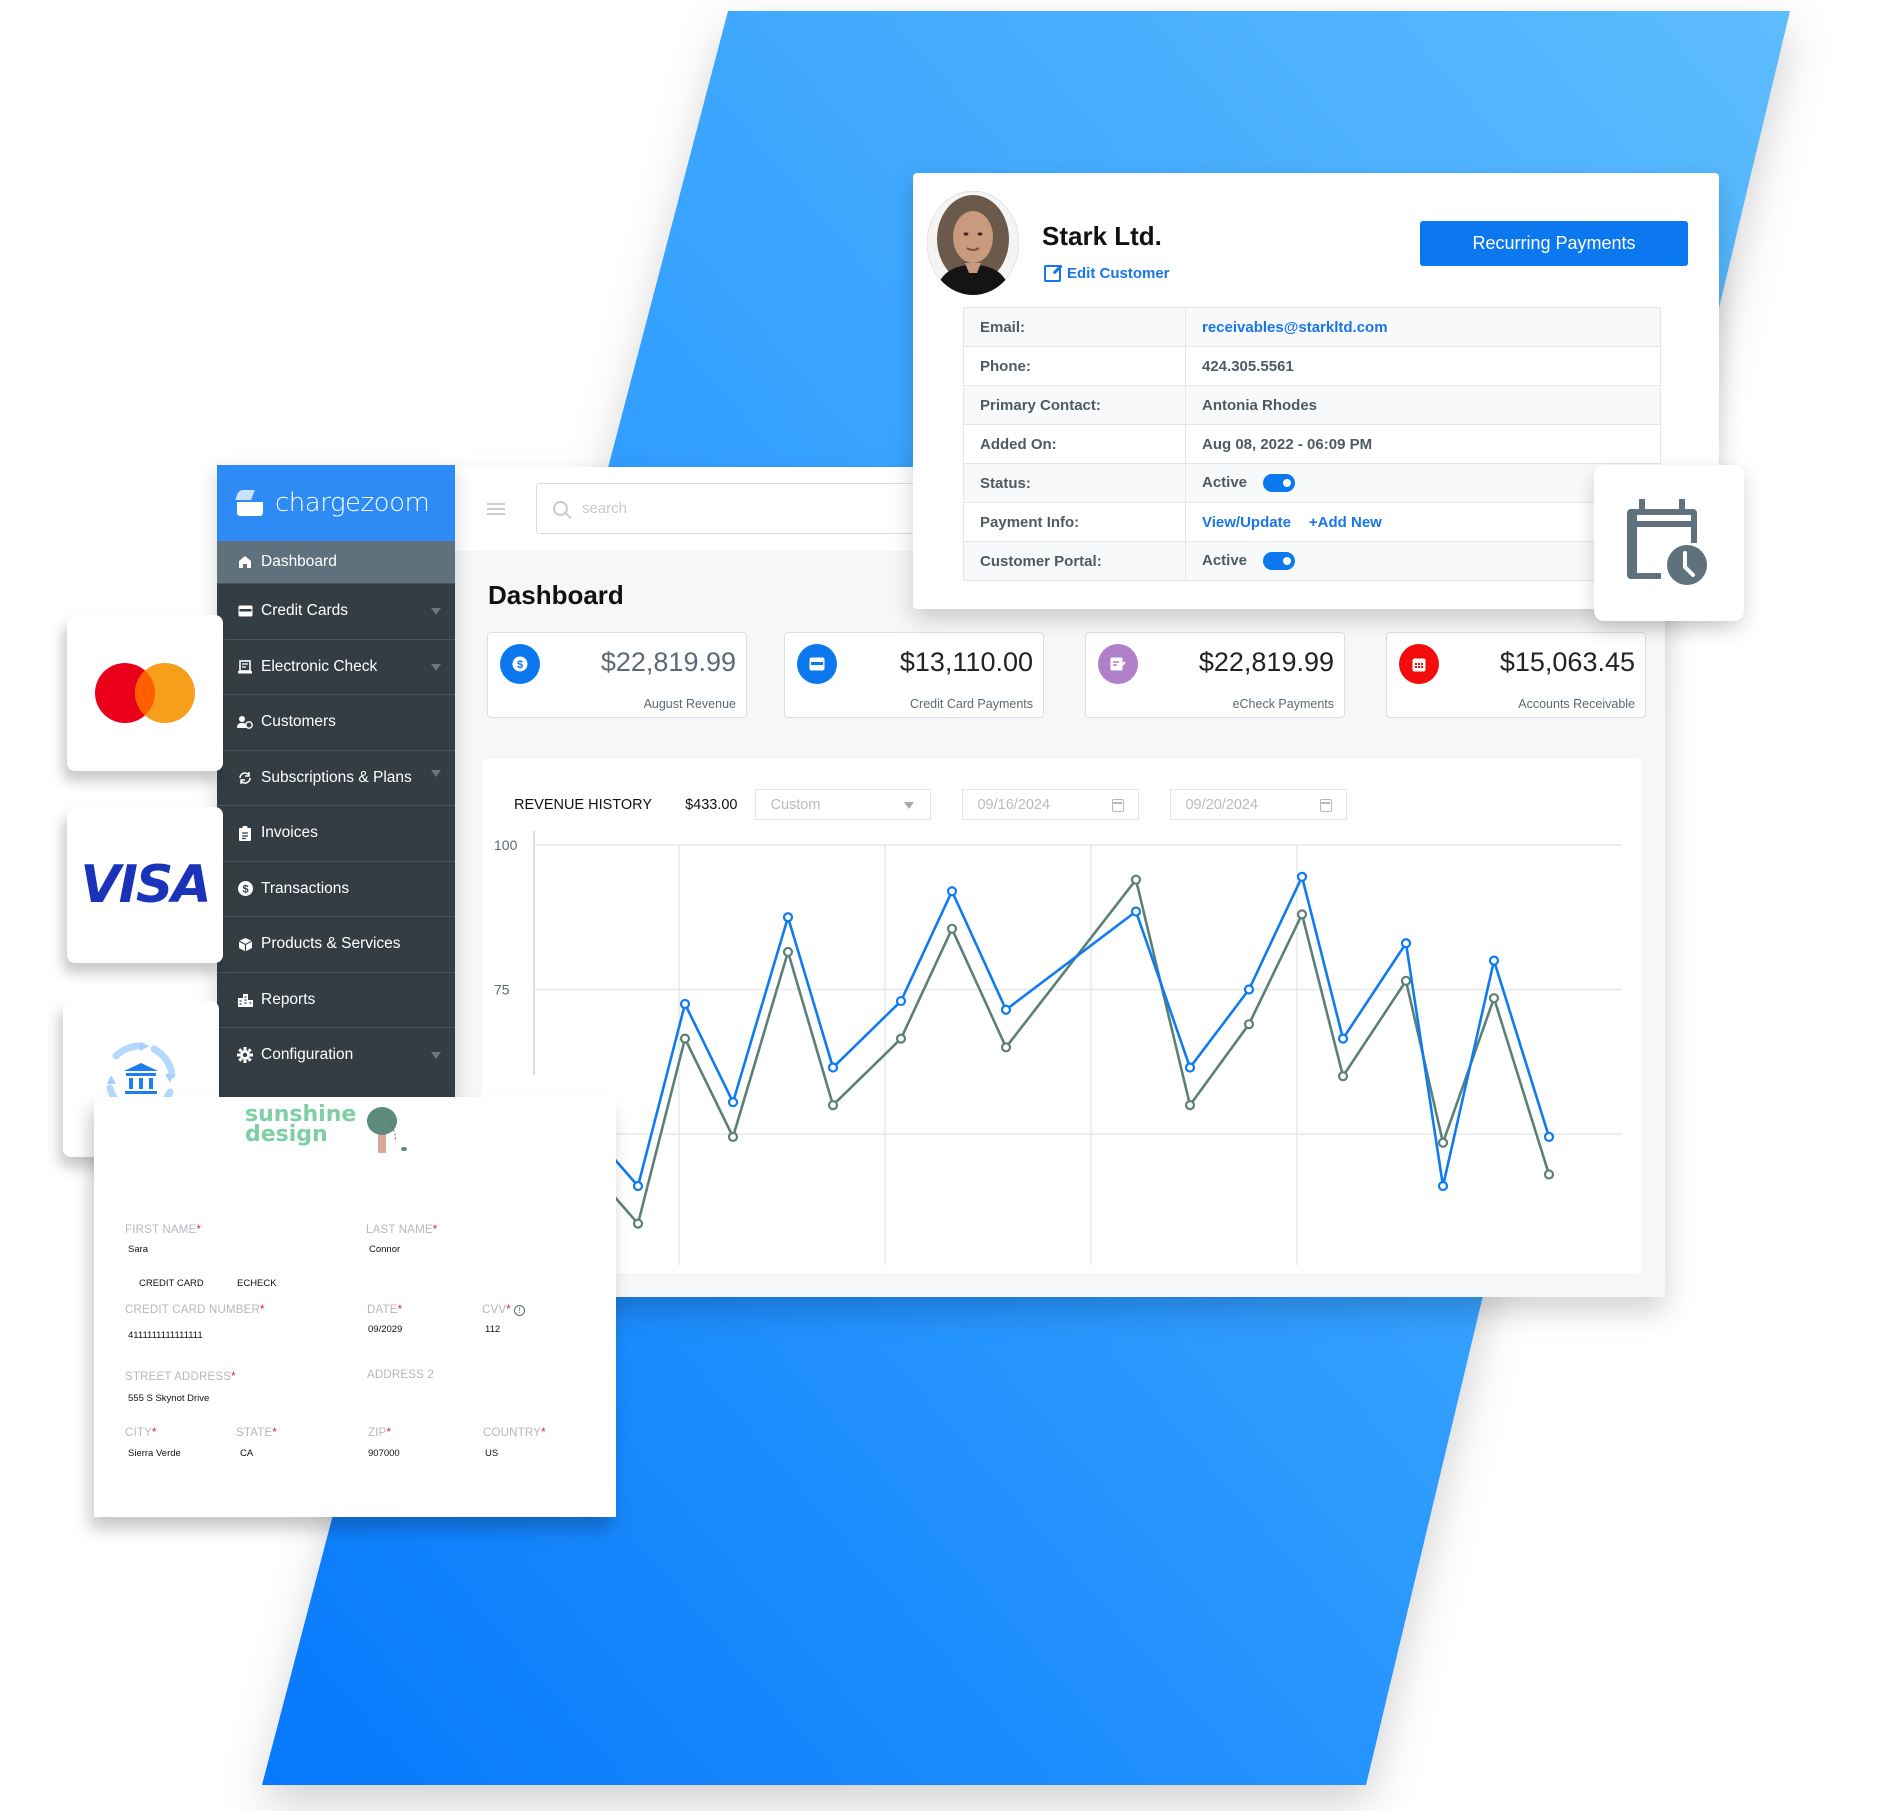 The height and width of the screenshot is (1811, 1881). Describe the element at coordinates (145, 693) in the screenshot. I see `mastercard-card` at that location.